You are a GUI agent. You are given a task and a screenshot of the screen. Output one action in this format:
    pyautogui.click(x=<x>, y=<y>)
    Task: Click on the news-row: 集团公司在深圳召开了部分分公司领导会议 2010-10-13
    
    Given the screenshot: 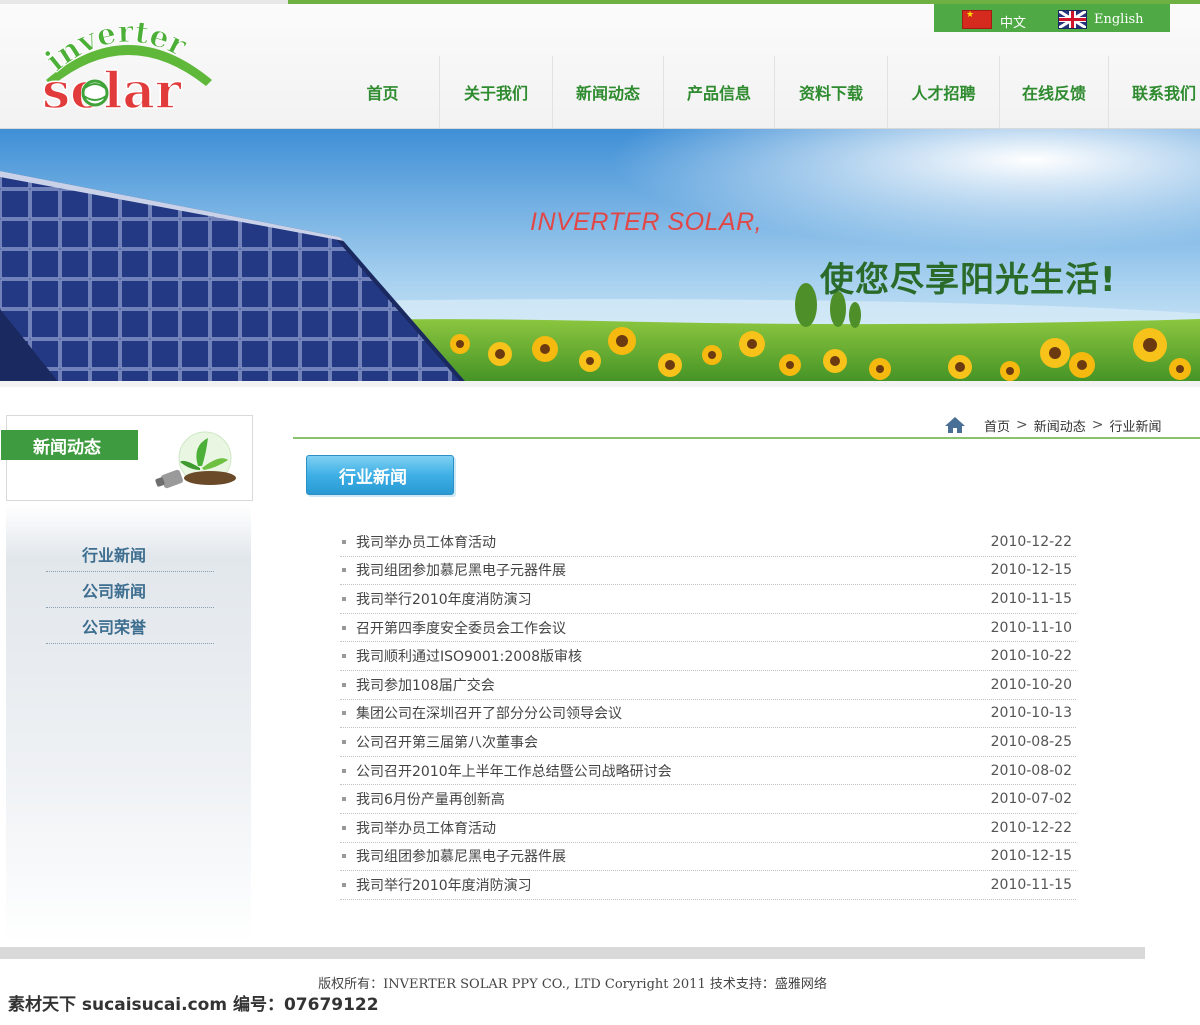 What is the action you would take?
    pyautogui.click(x=708, y=714)
    